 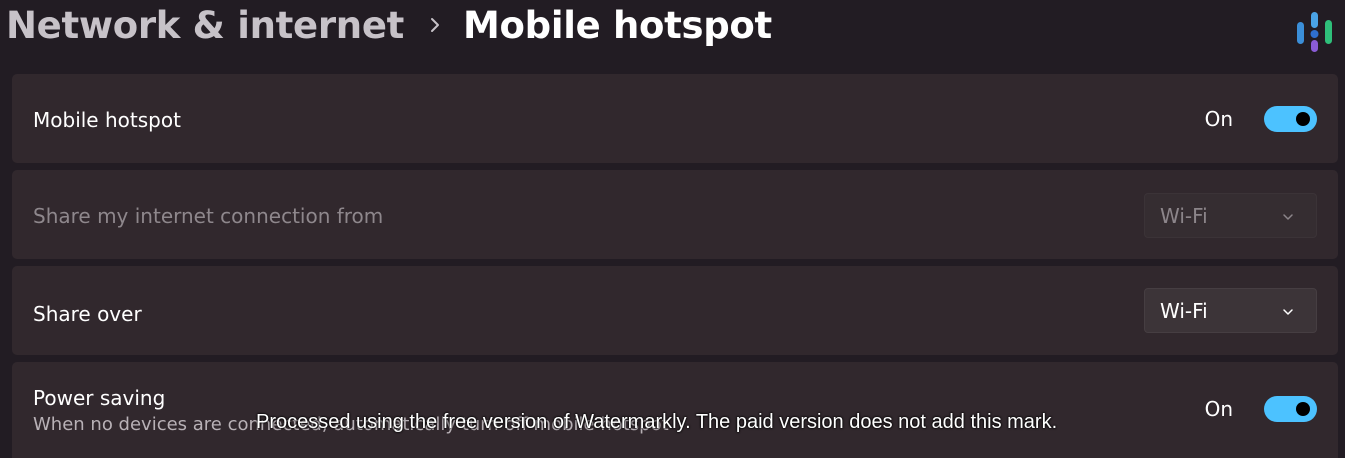 What do you see at coordinates (1230, 310) in the screenshot?
I see `share-over-dropdown: Wi-Fi` at bounding box center [1230, 310].